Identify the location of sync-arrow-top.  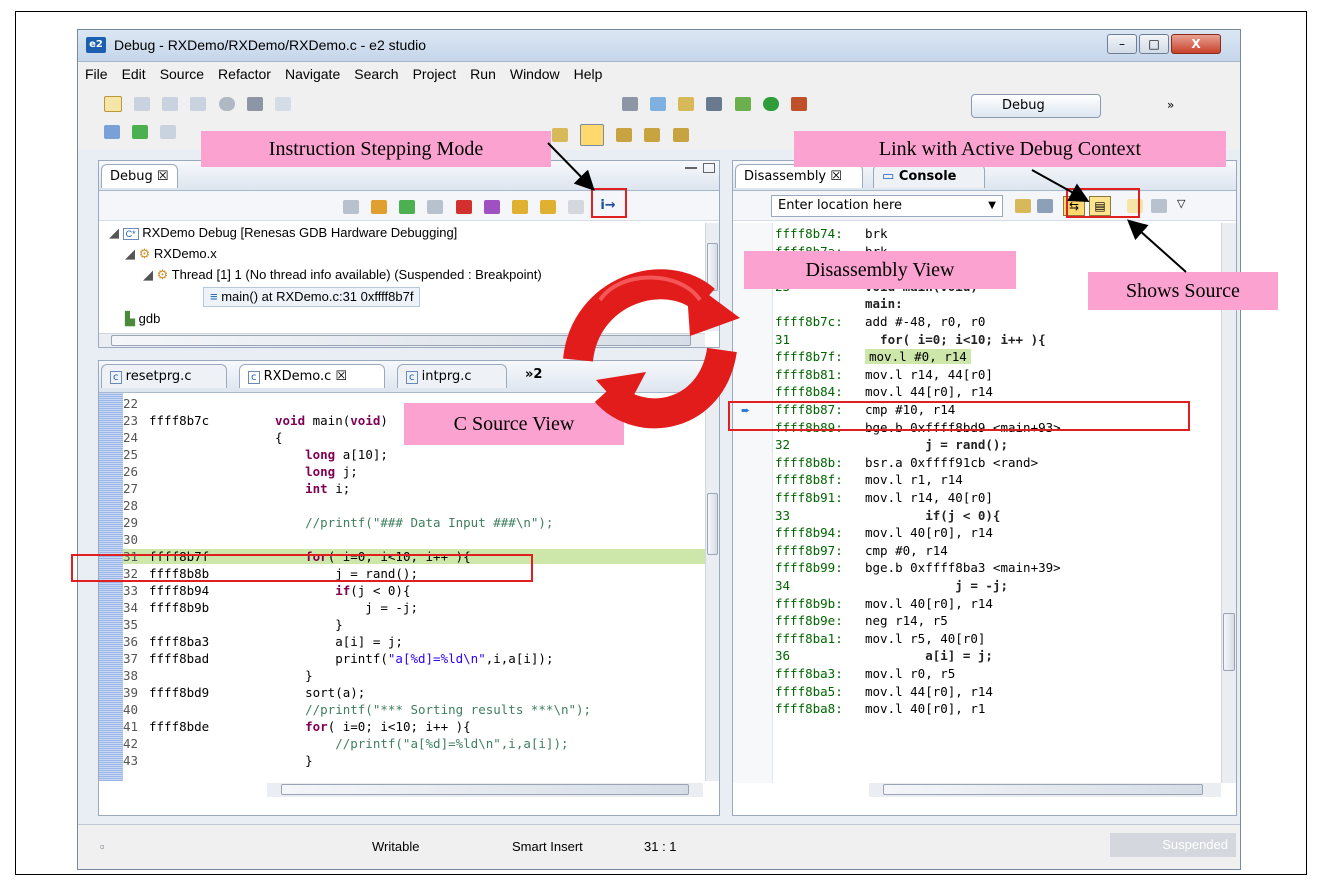
(639, 316).